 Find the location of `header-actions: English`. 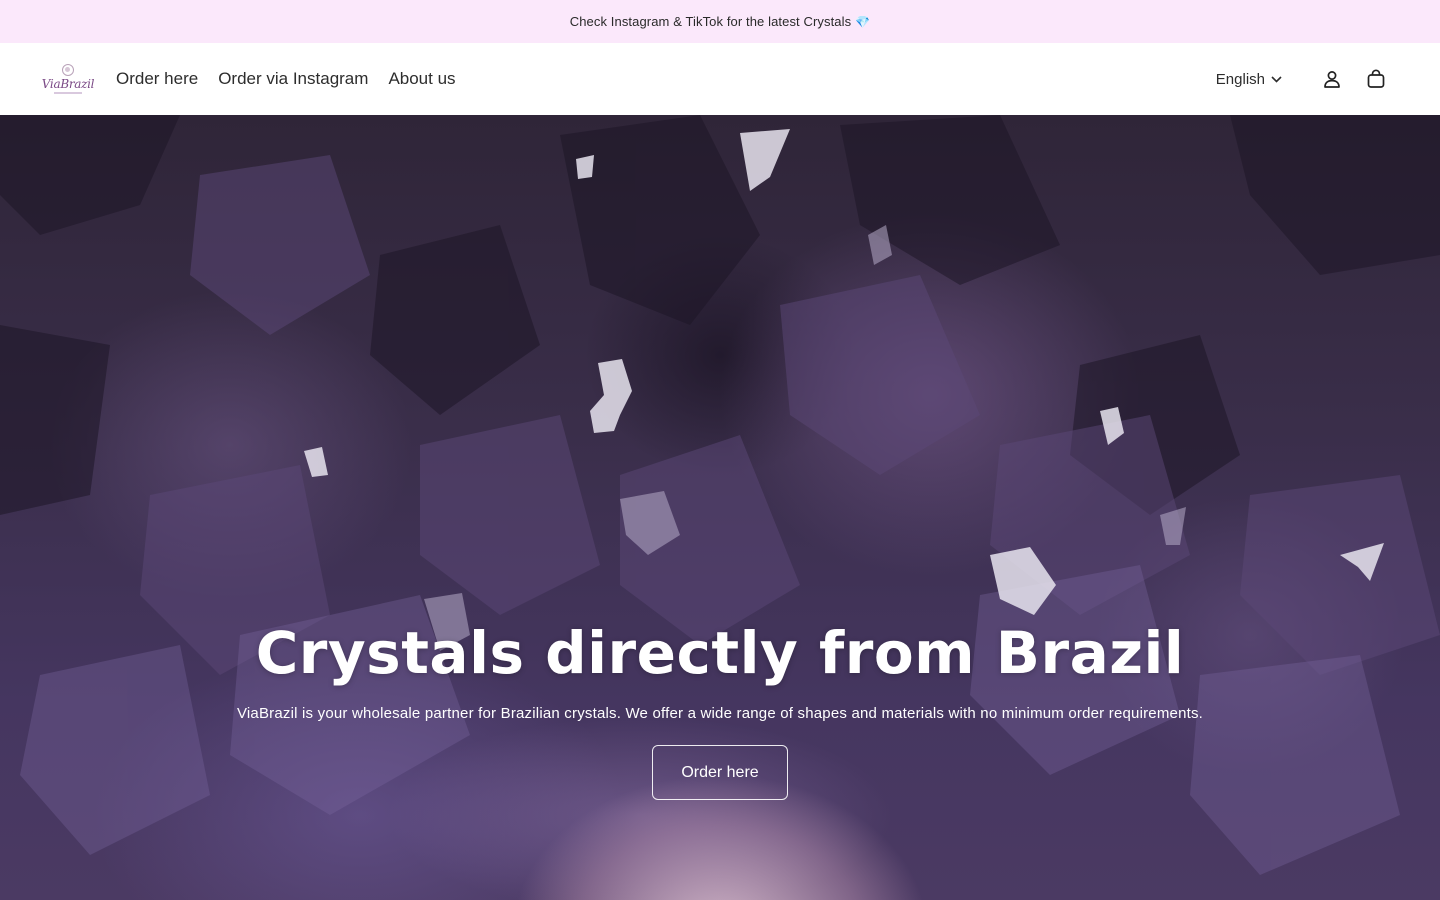

header-actions: English is located at coordinates (1303, 79).